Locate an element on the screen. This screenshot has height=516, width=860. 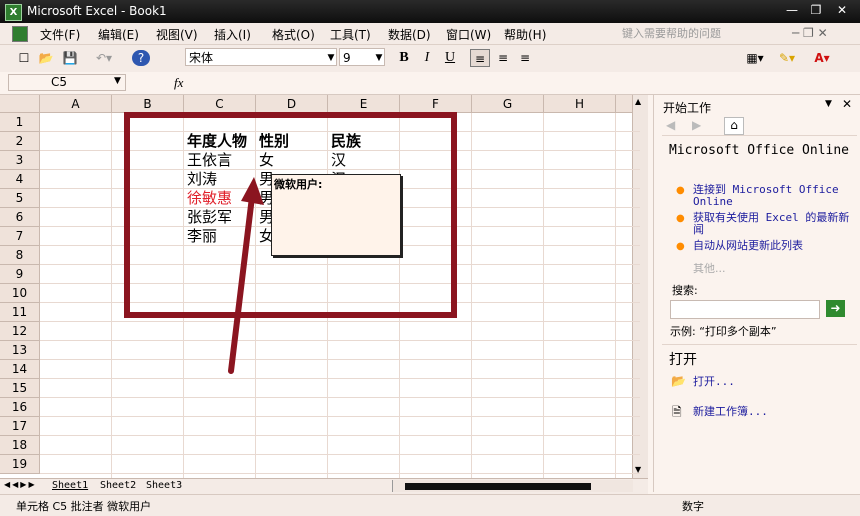
divider is located at coordinates (759, 344).